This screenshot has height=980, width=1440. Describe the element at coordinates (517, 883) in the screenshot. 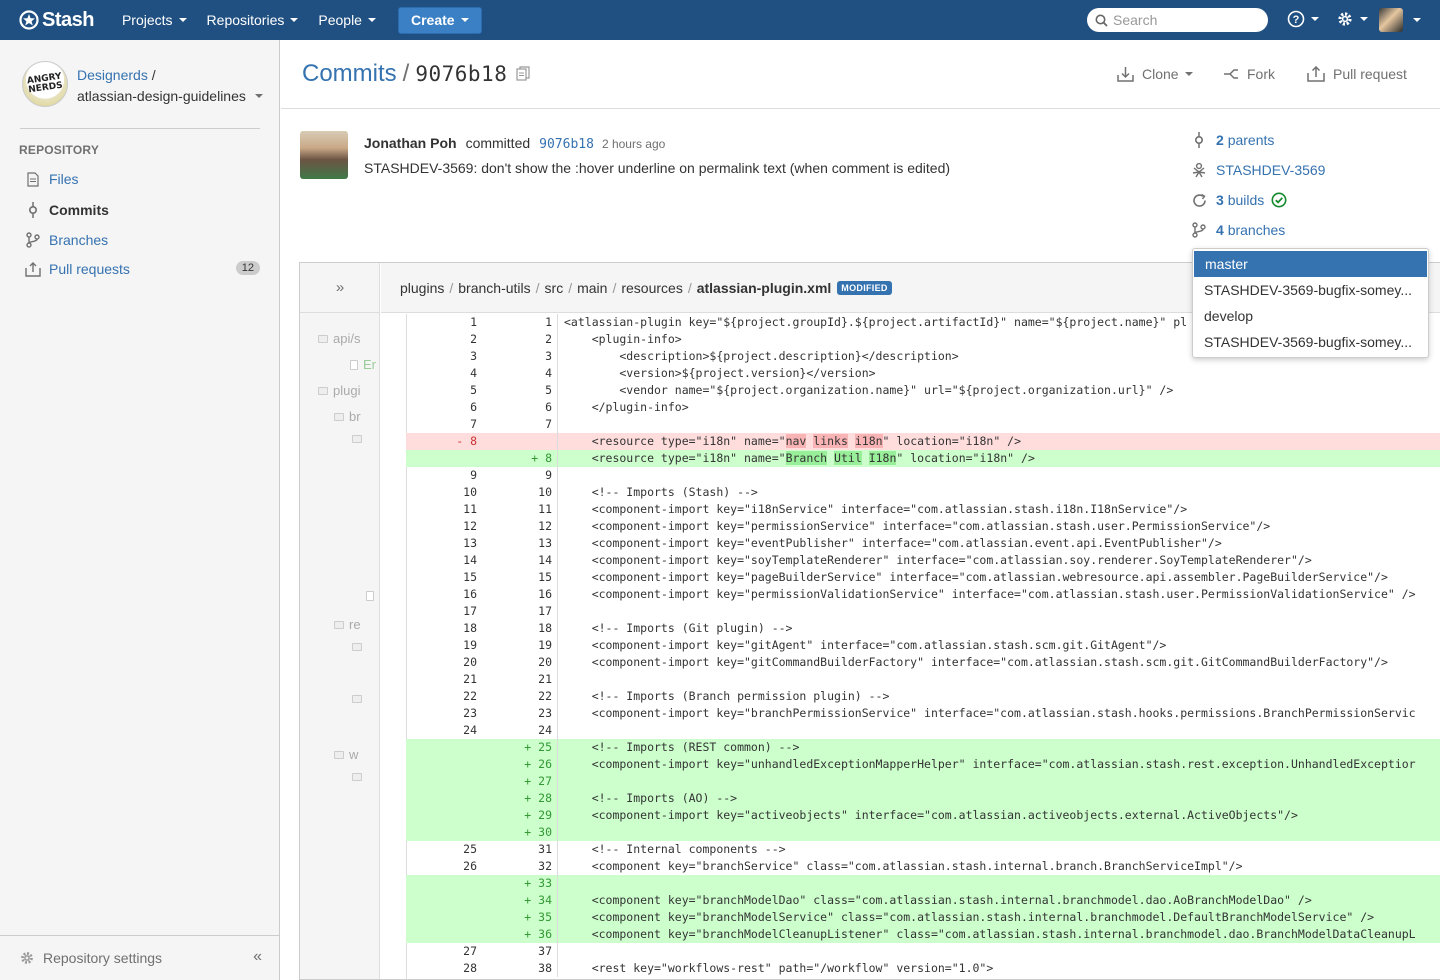

I see `new-line-number: + 33` at that location.